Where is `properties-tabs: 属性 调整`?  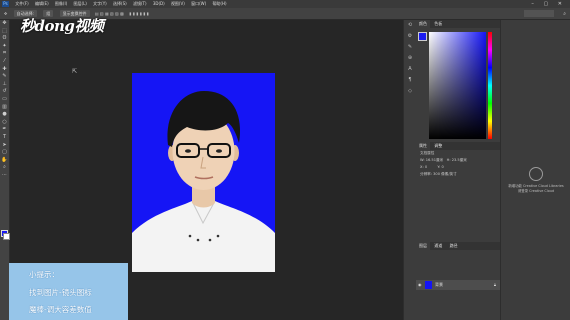
properties-tabs: 属性 调整 is located at coordinates (458, 146).